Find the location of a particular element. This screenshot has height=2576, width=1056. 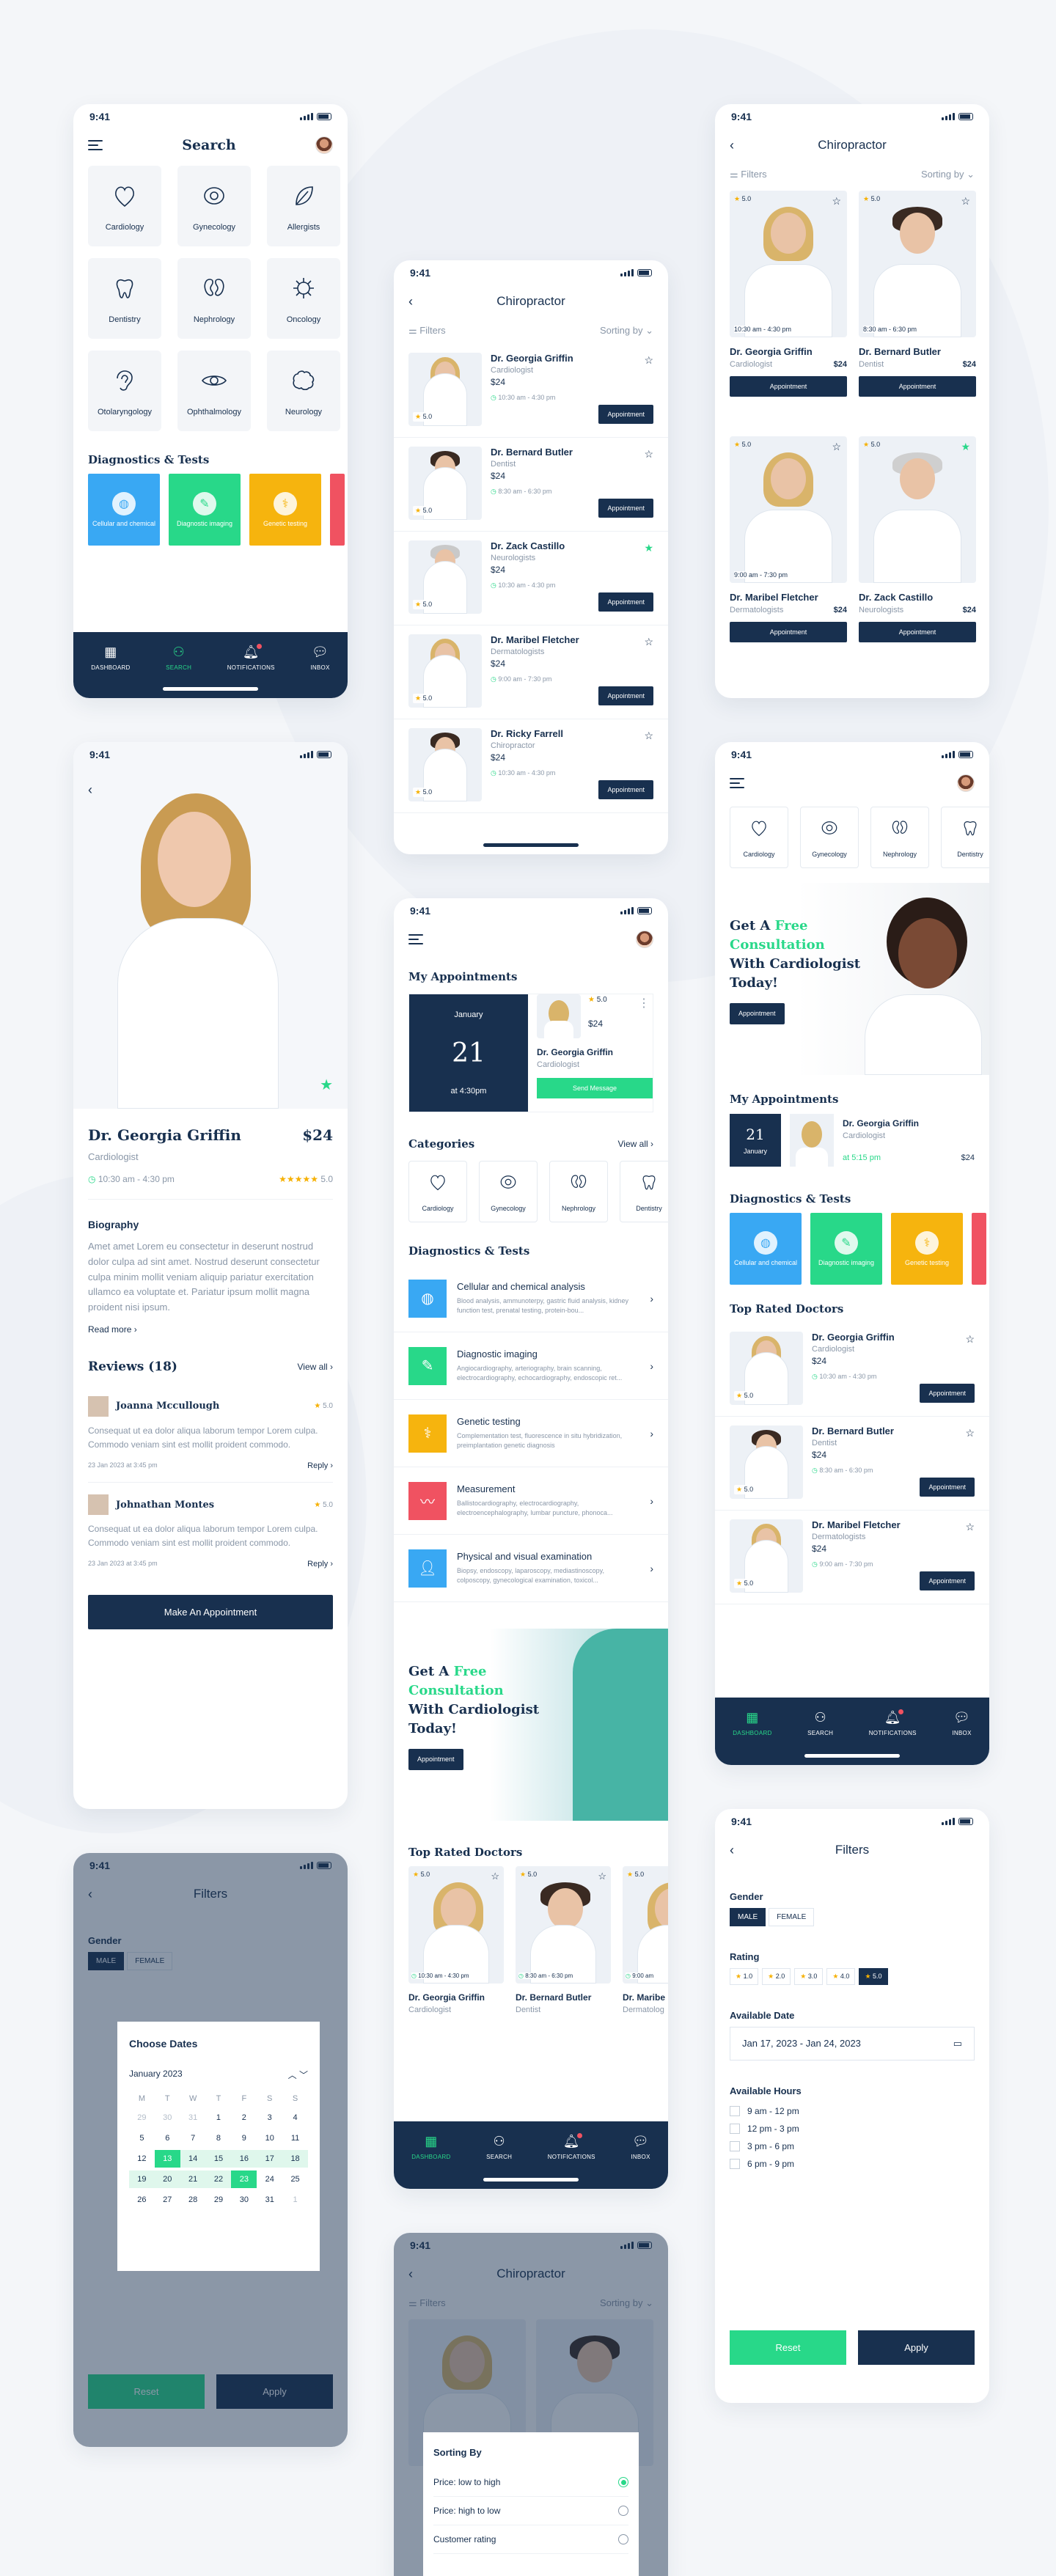

promo-appointment-button: Appointment is located at coordinates (757, 1014).